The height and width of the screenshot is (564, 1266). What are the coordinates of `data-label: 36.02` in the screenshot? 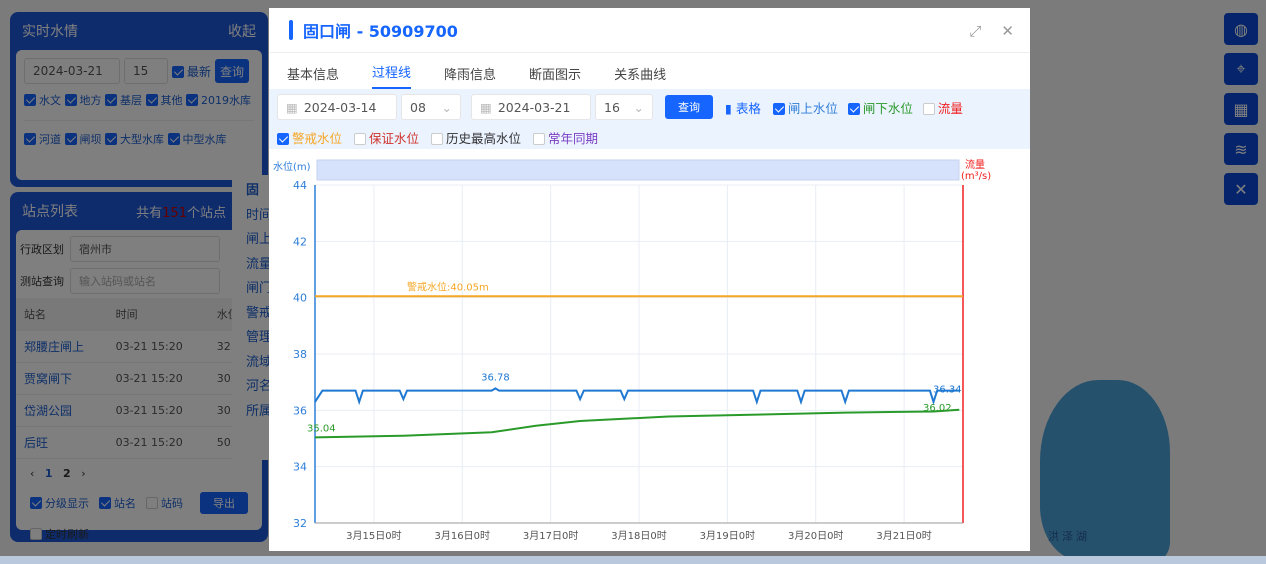 It's located at (937, 408).